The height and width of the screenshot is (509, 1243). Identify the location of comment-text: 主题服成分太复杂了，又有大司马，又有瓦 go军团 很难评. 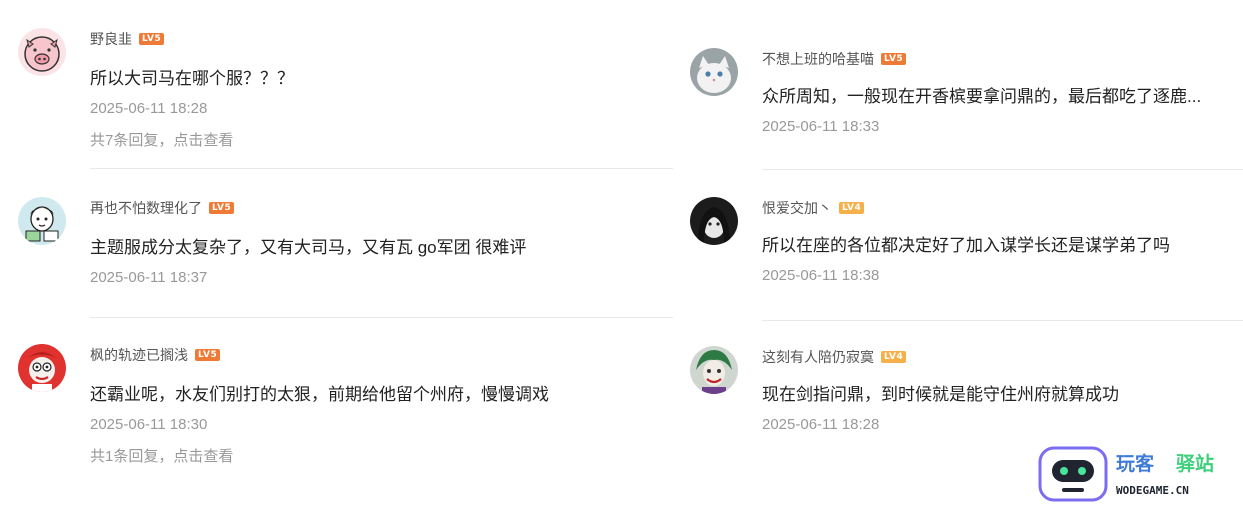
(308, 247).